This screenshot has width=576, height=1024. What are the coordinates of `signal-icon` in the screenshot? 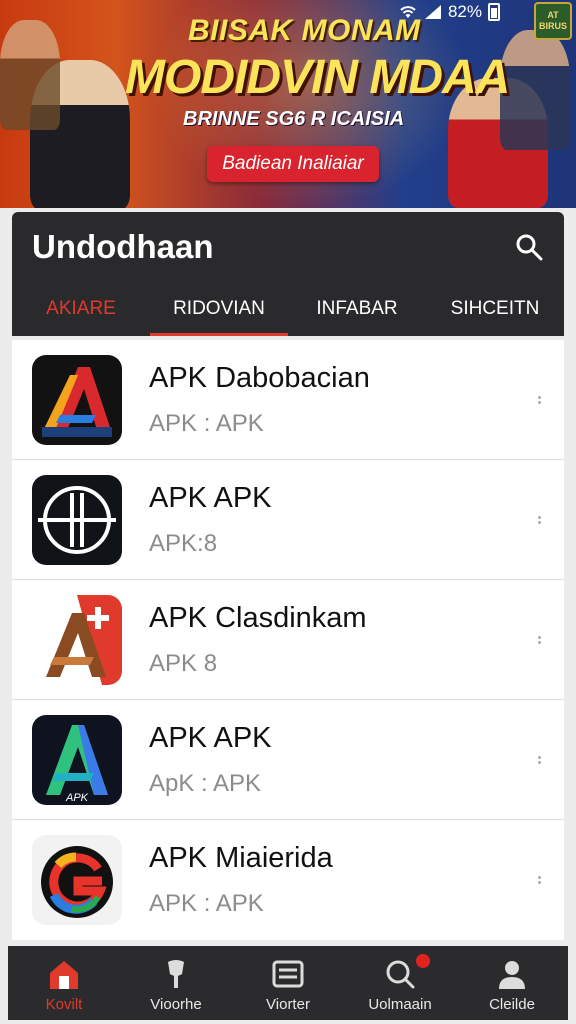 It's located at (432, 12).